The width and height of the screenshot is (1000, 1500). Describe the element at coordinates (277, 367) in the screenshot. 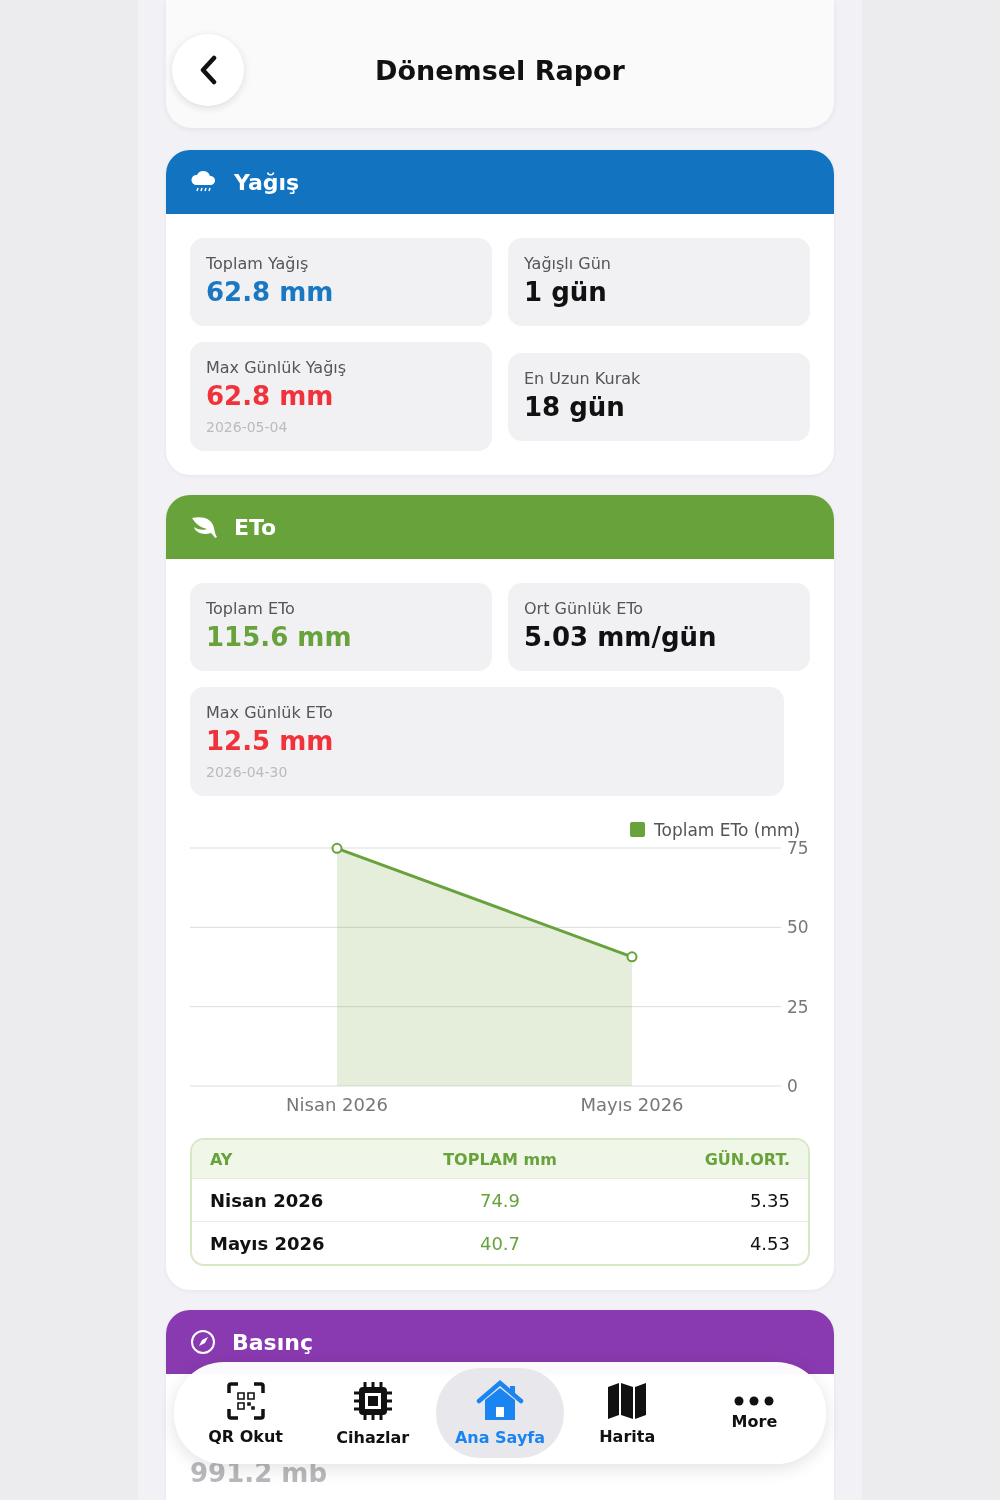

I see `stat-label: Max Günlük Yağış` at that location.